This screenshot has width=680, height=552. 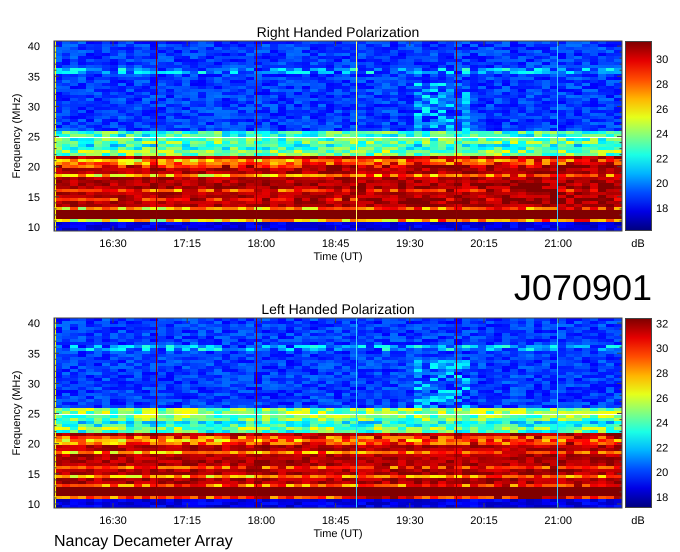 I want to click on plot-title: Left Handed Polarization, so click(x=338, y=309).